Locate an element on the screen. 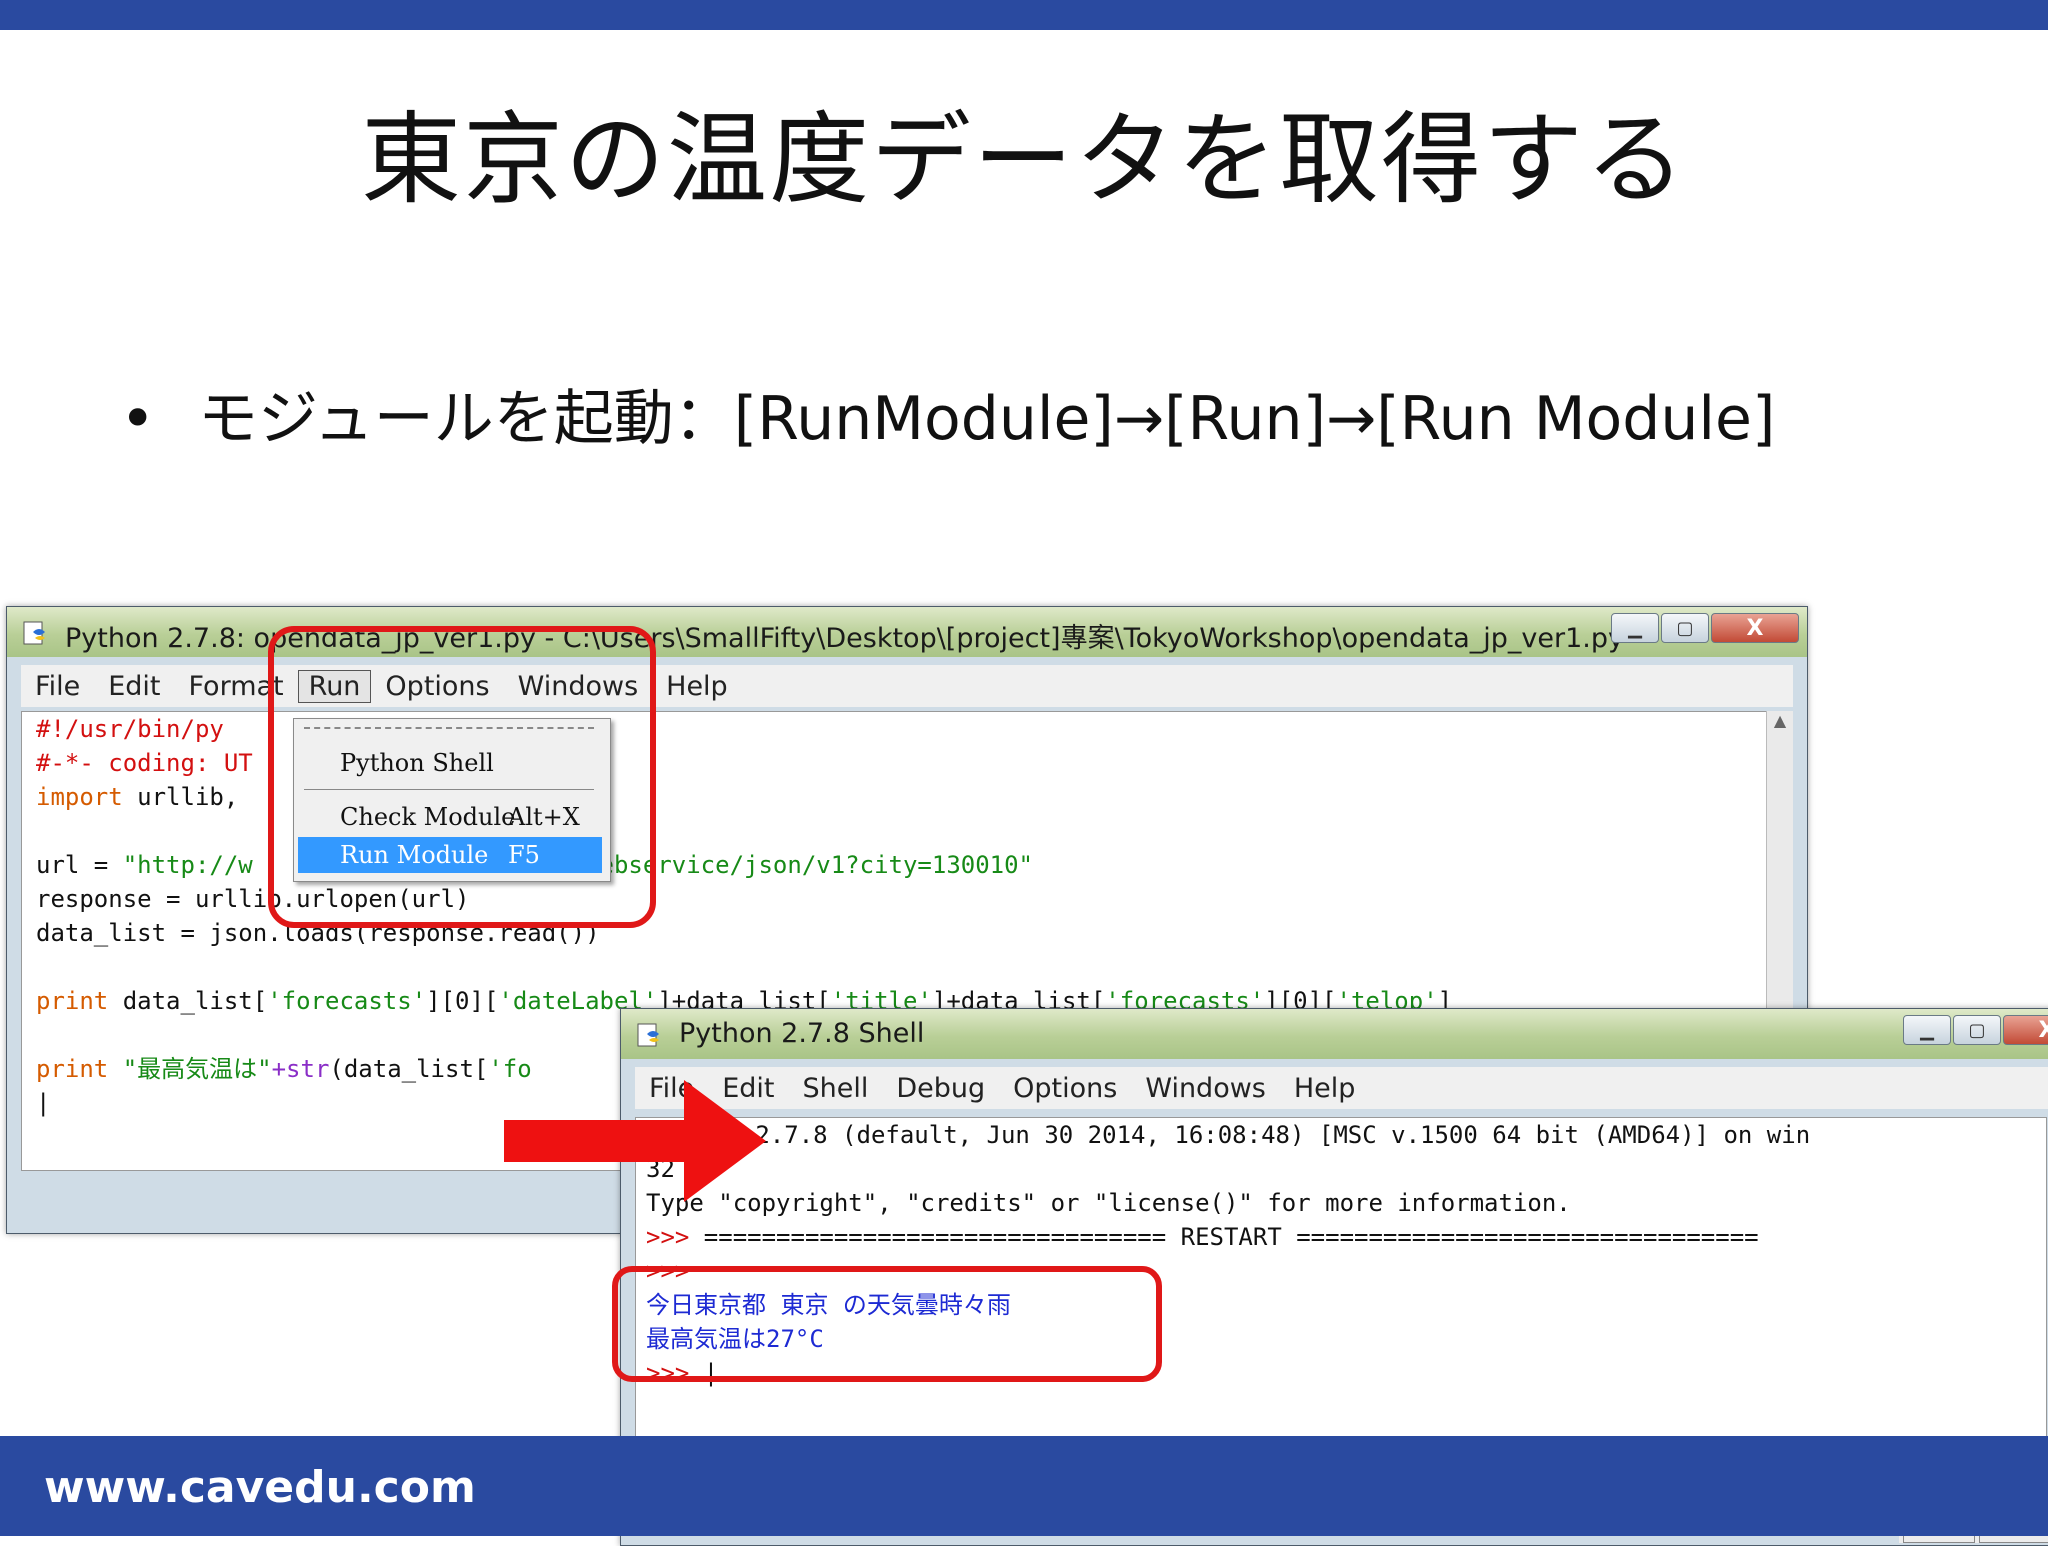 The image size is (2048, 1546). output-highlight-box is located at coordinates (887, 1324).